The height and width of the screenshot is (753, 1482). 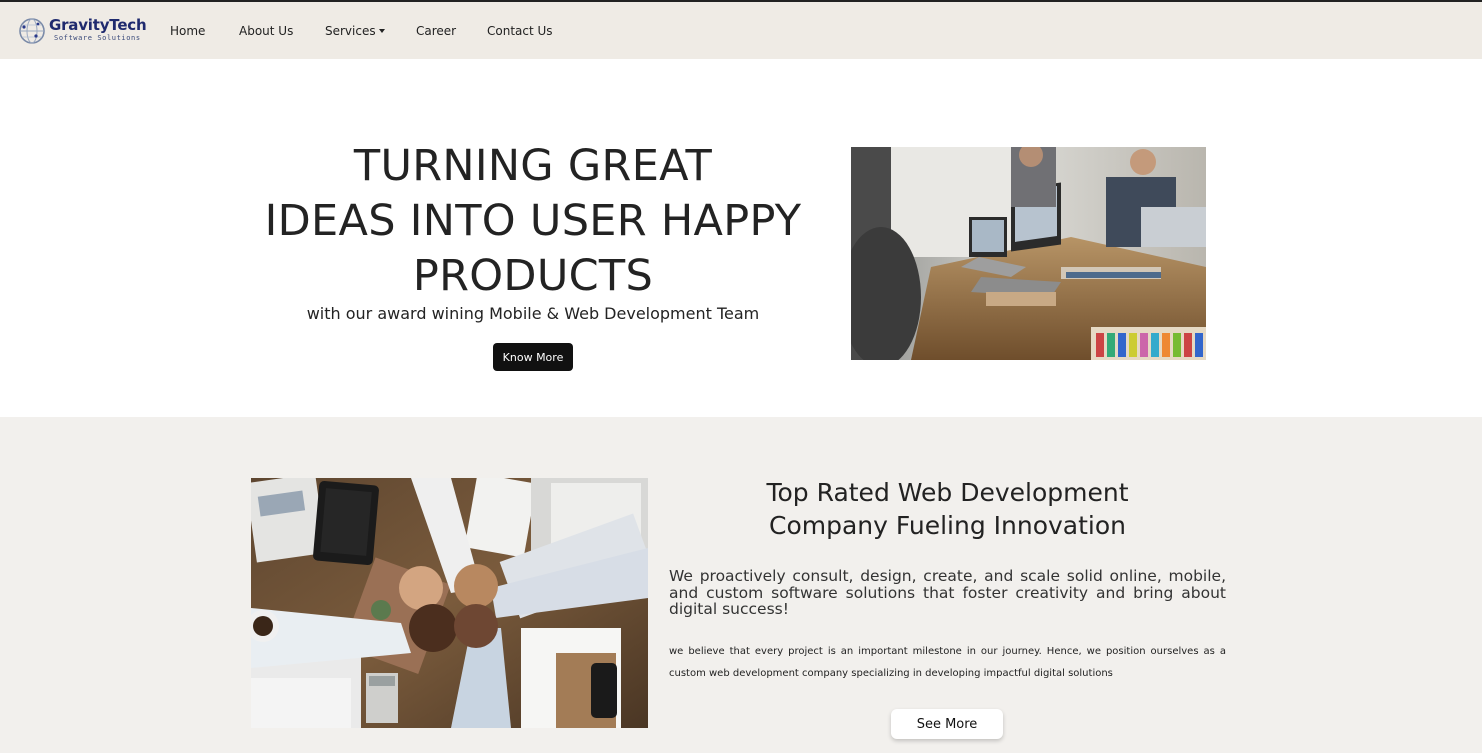 I want to click on office-meeting-image, so click(x=1028, y=253).